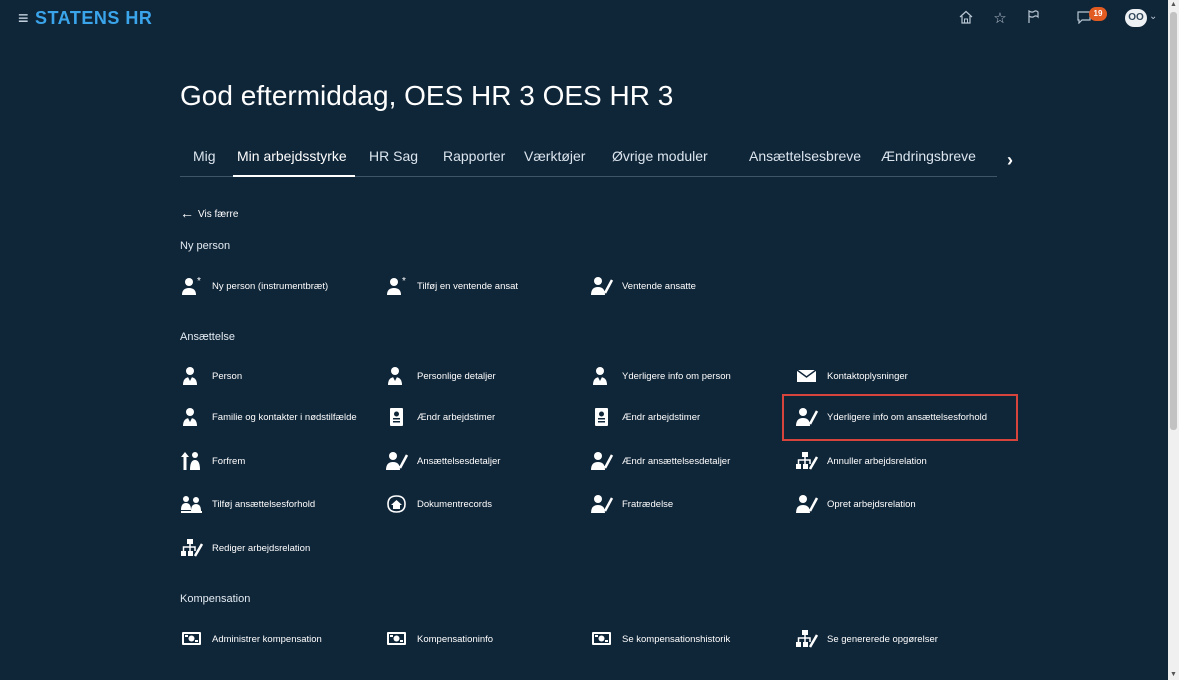 Image resolution: width=1179 pixels, height=680 pixels. What do you see at coordinates (215, 599) in the screenshot?
I see `section-kompensation: Kompensation` at bounding box center [215, 599].